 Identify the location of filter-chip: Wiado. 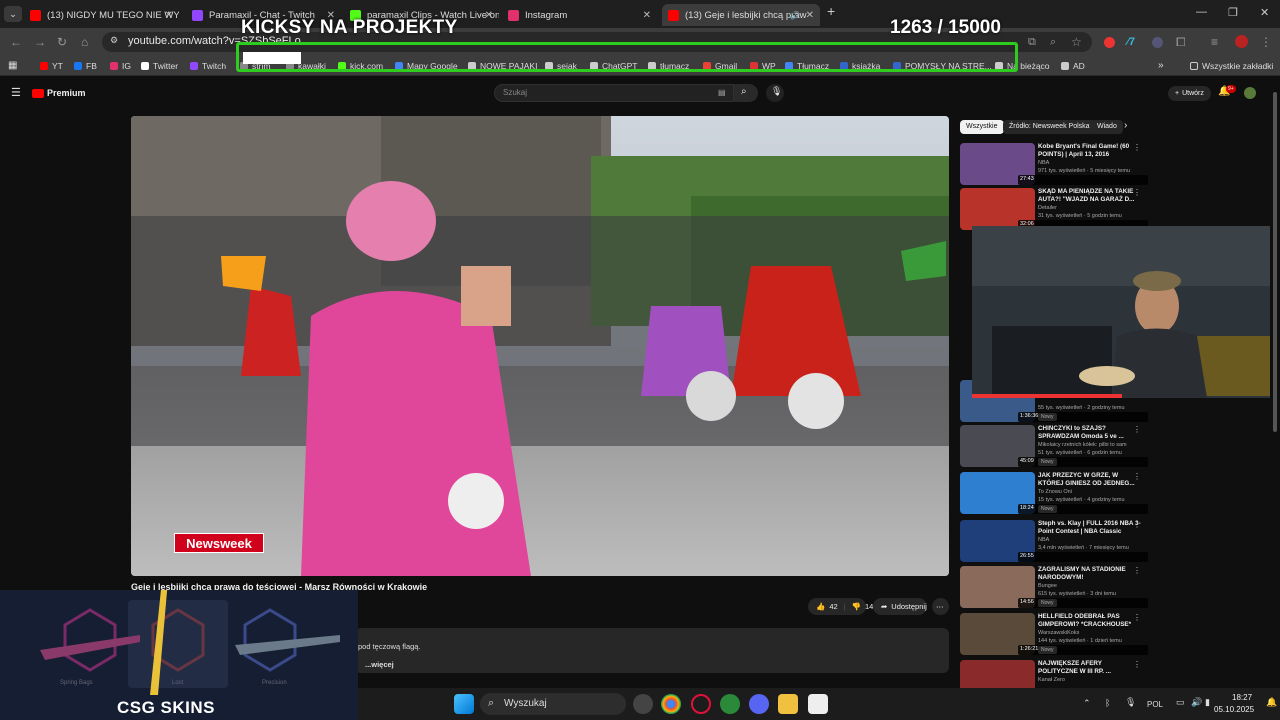
(1107, 127).